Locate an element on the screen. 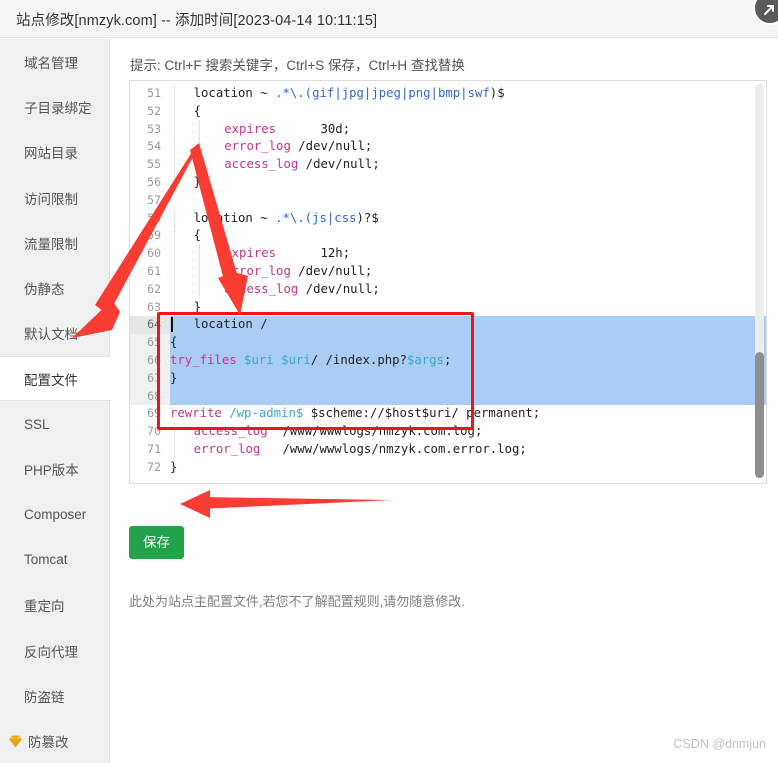 The height and width of the screenshot is (763, 778). line-number: 61 is located at coordinates (154, 270).